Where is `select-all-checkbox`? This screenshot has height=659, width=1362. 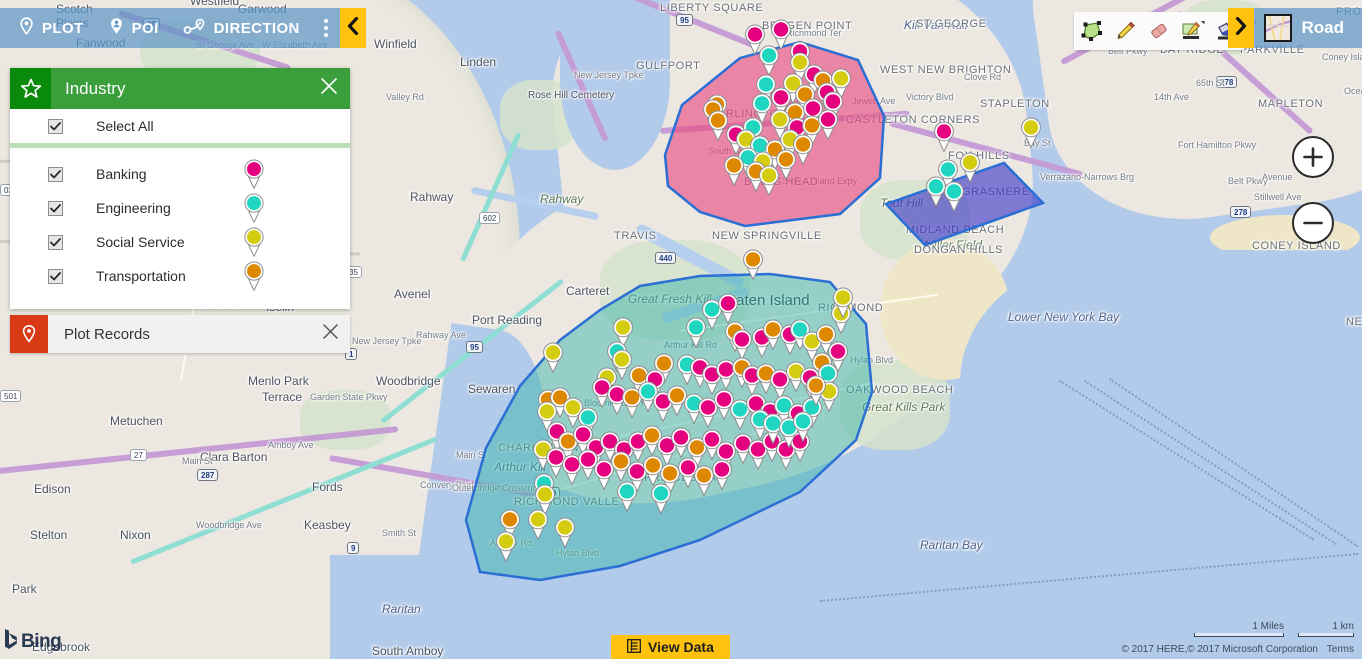 select-all-checkbox is located at coordinates (55, 126).